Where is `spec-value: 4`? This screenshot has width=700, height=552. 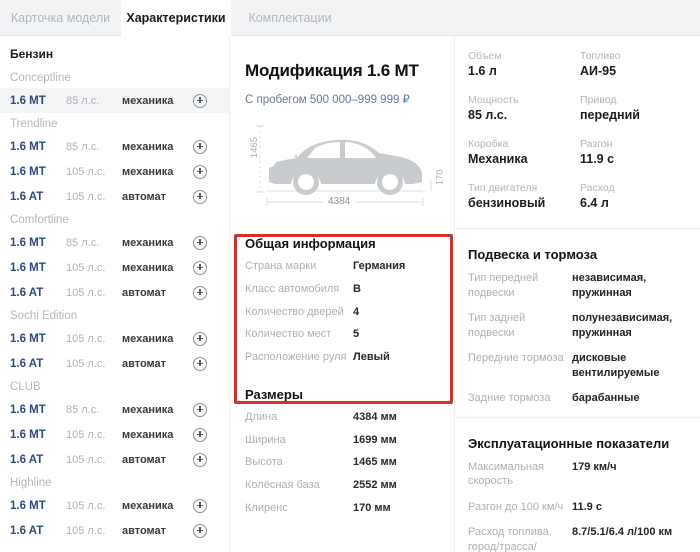
spec-value: 4 is located at coordinates (356, 311).